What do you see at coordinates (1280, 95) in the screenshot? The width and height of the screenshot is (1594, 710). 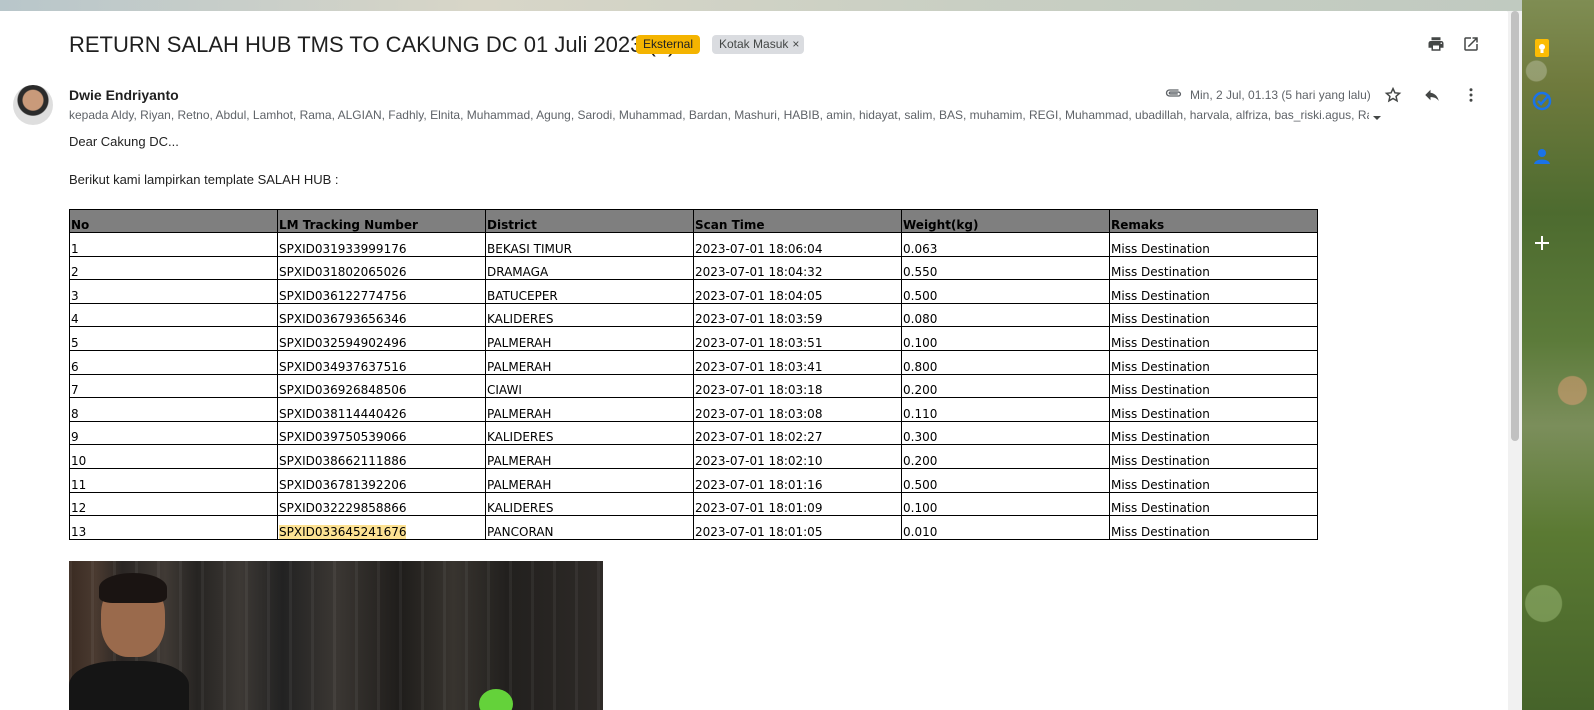 I see `message-timestamp: Min, 2 Jul, 01.13 (5 hari yang lalu)` at bounding box center [1280, 95].